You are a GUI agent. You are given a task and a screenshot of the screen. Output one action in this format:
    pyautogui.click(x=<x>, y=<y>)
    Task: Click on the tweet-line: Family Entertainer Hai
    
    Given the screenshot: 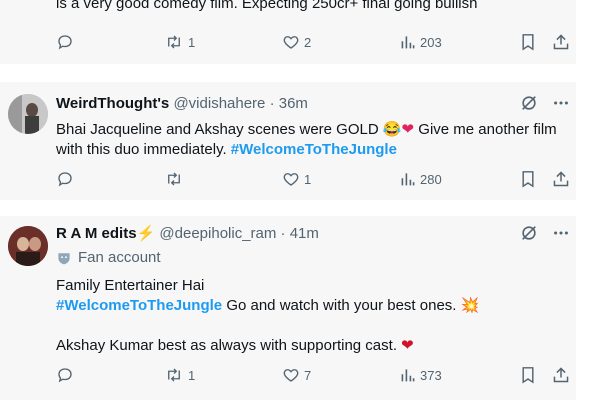 What is the action you would take?
    pyautogui.click(x=130, y=285)
    